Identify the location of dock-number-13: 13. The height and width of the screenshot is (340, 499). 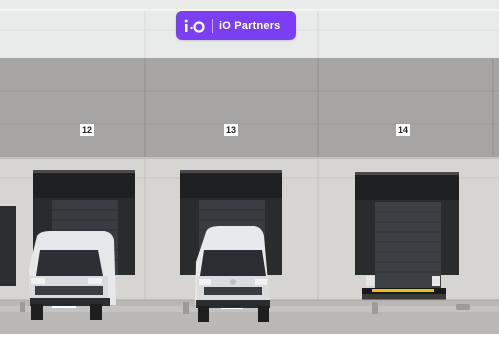
(231, 130).